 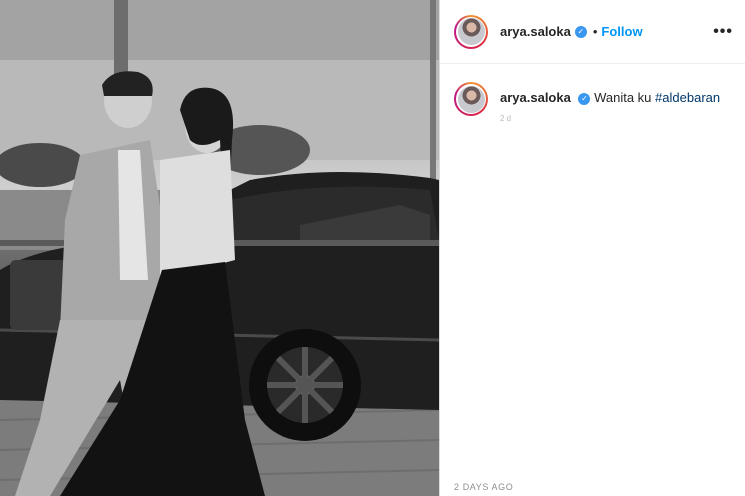 I want to click on post-date: 2 DAYS AGO, so click(x=484, y=487).